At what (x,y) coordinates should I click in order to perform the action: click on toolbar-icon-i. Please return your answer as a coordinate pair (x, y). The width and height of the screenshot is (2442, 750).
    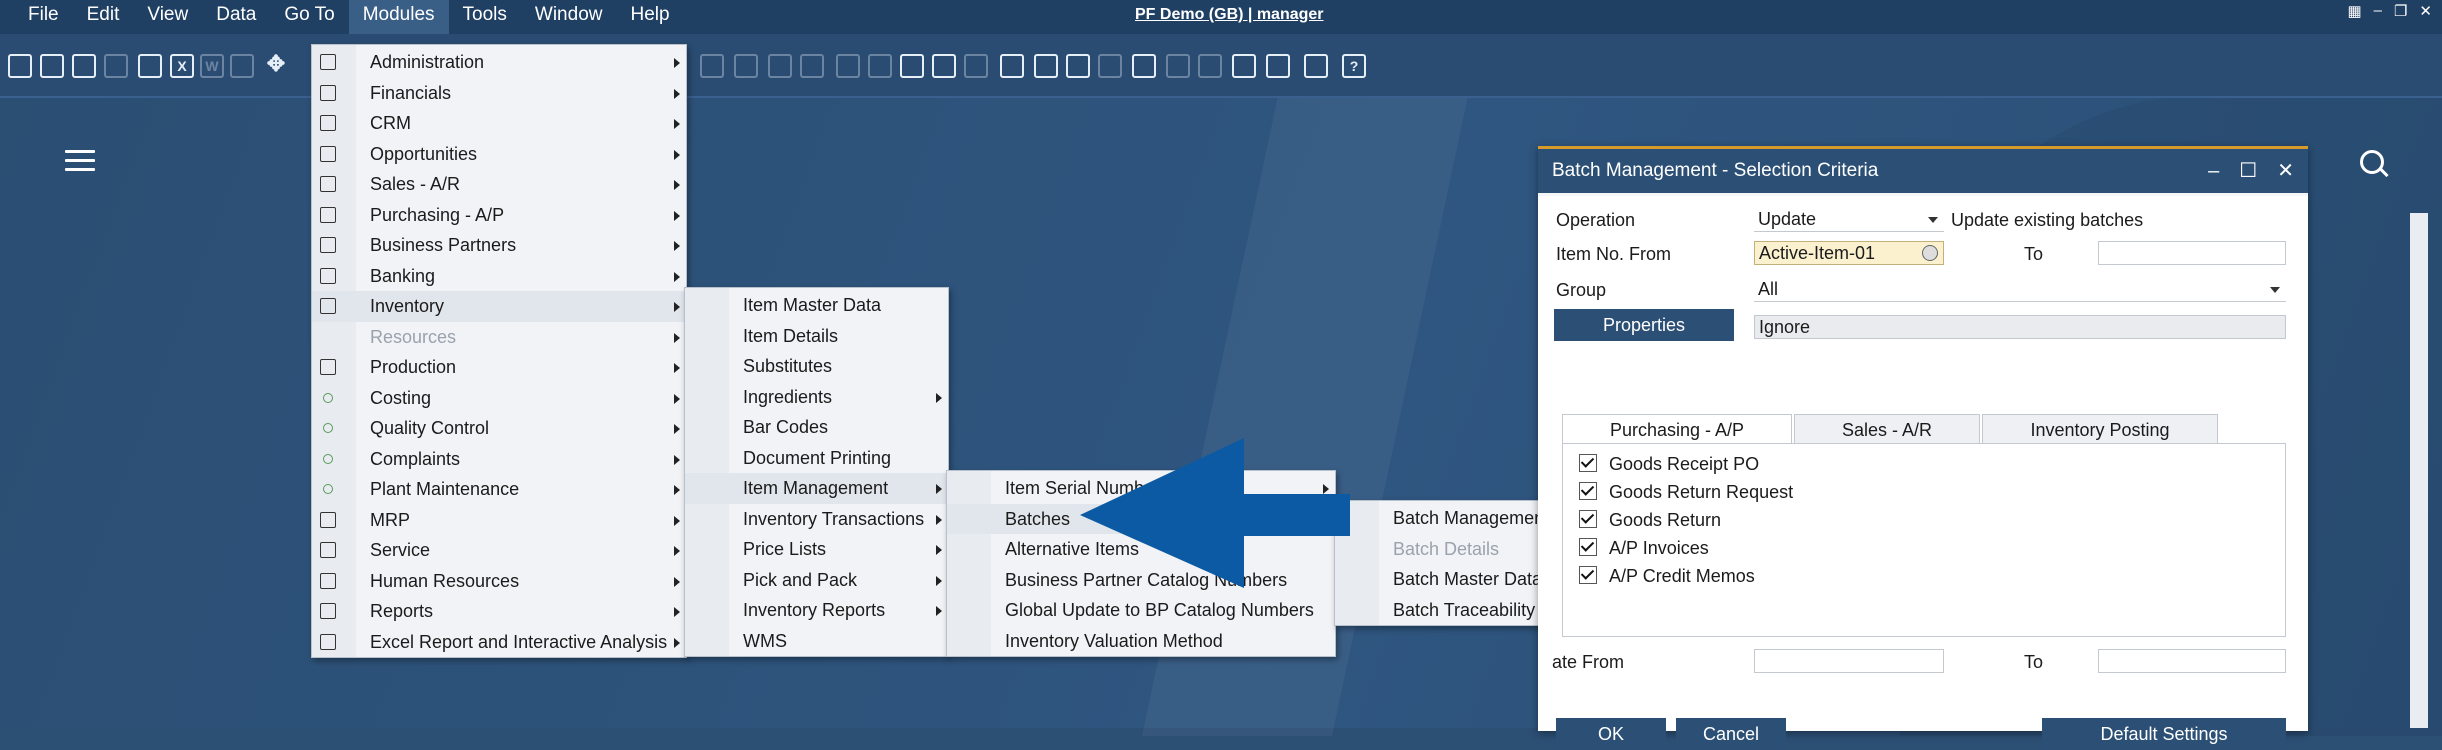
    Looking at the image, I should click on (976, 66).